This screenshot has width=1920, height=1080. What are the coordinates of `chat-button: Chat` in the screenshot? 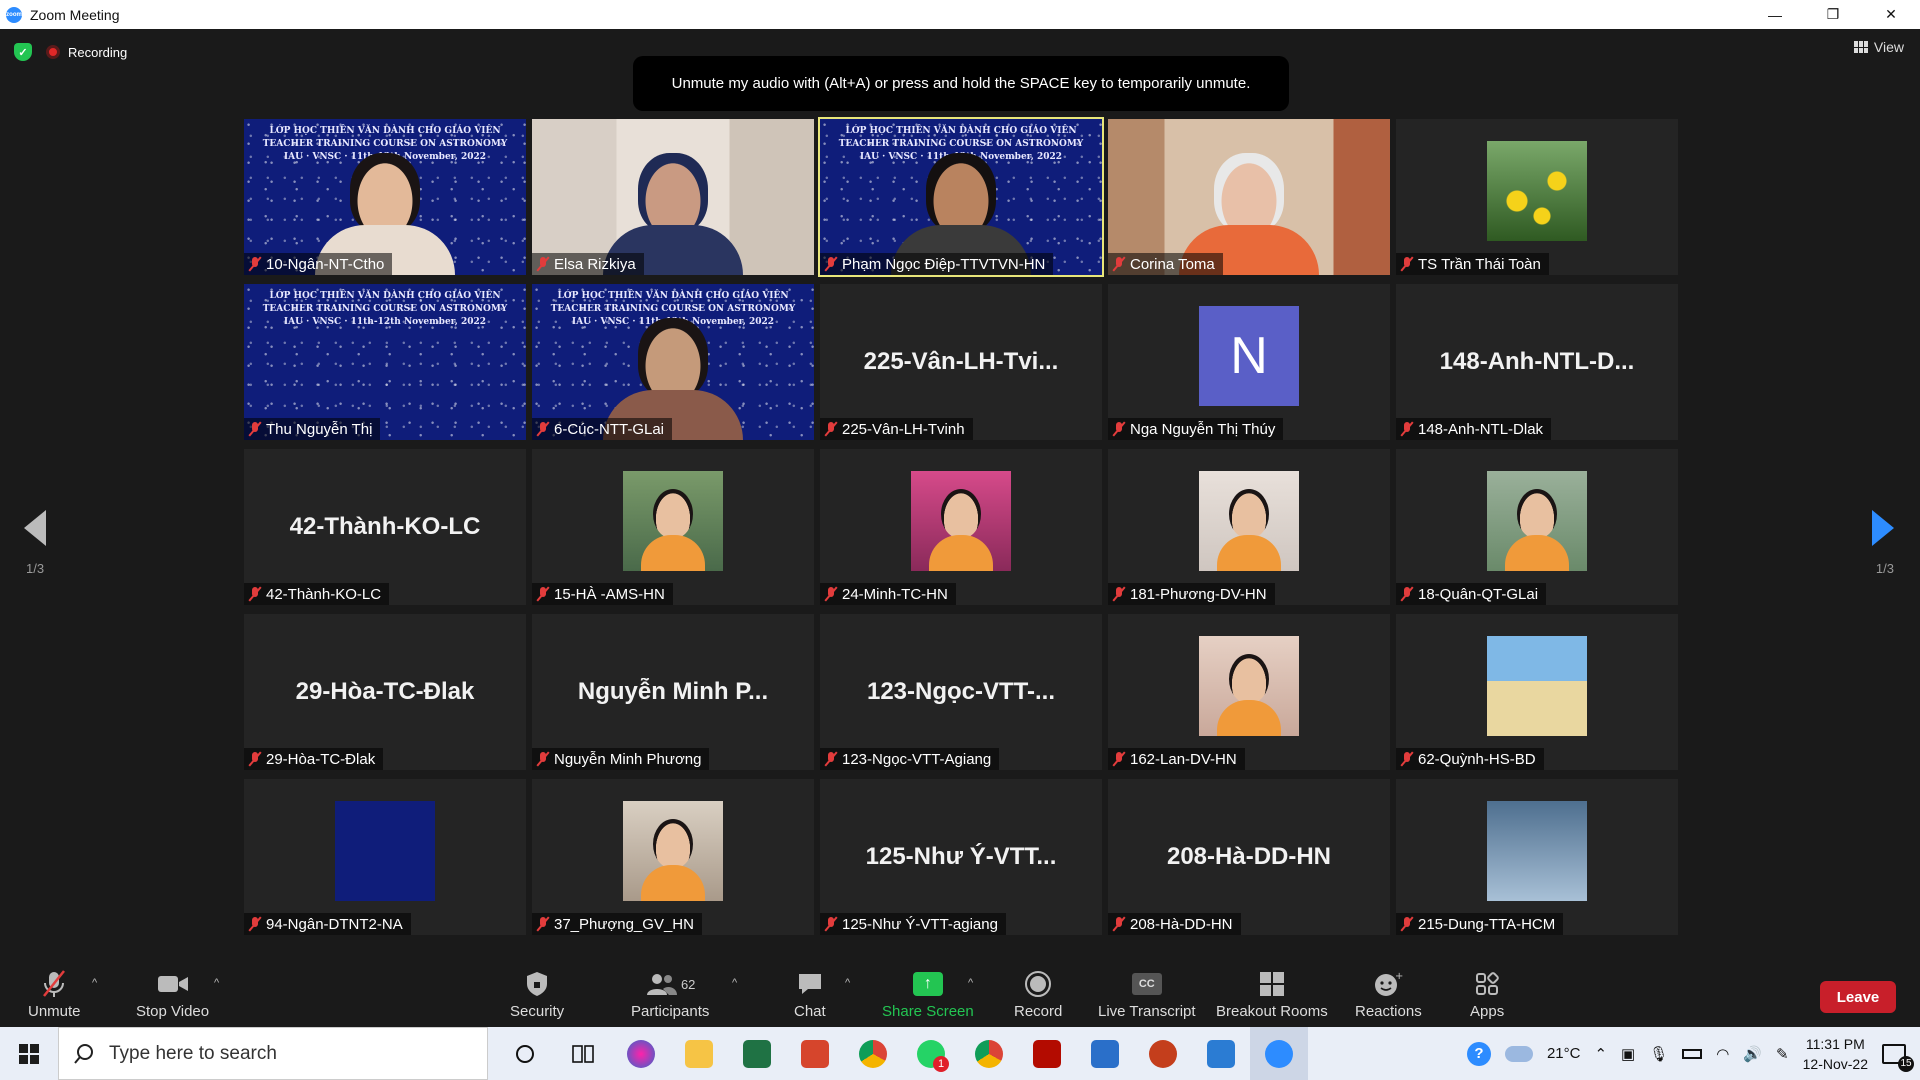 It's located at (810, 994).